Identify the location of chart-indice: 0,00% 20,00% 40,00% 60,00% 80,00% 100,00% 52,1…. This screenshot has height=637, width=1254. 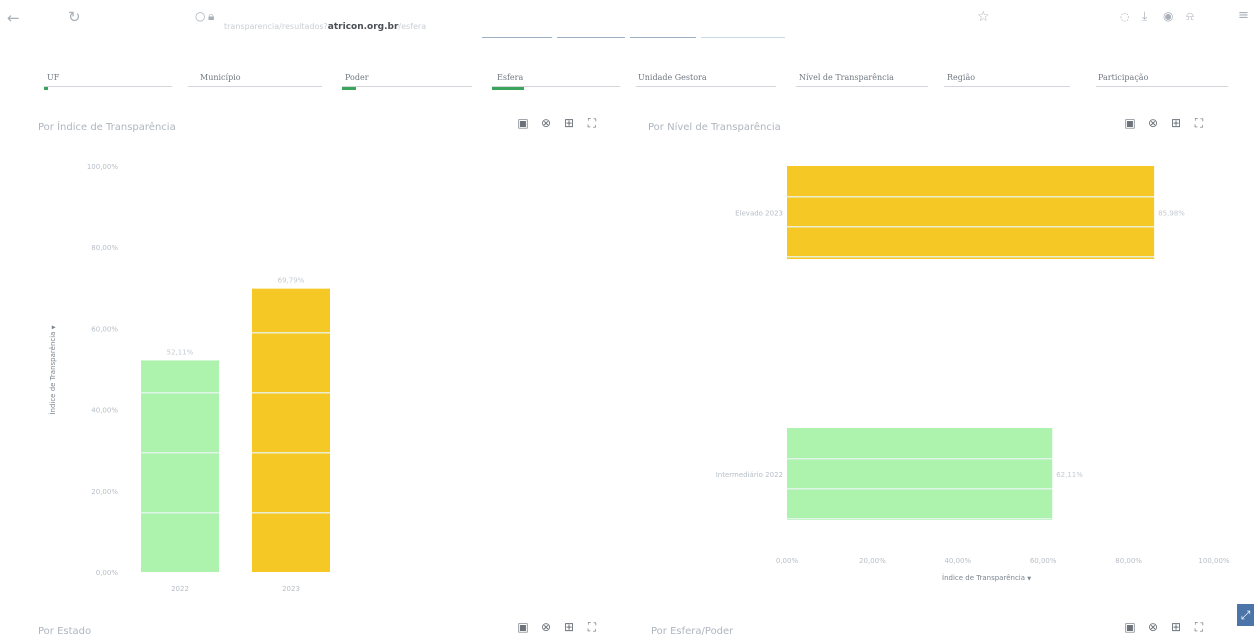
(208, 378).